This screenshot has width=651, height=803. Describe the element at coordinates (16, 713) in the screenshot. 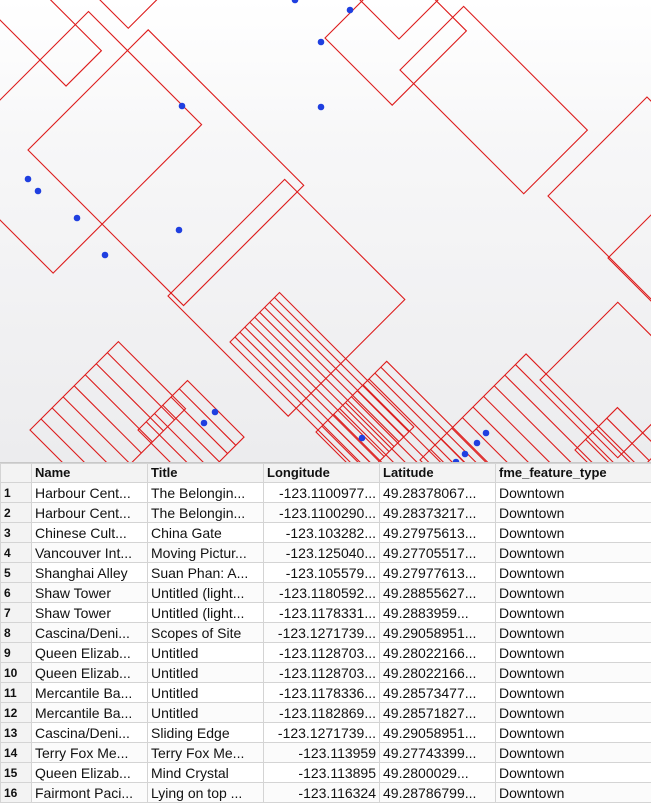

I see `row-number: 12` at that location.